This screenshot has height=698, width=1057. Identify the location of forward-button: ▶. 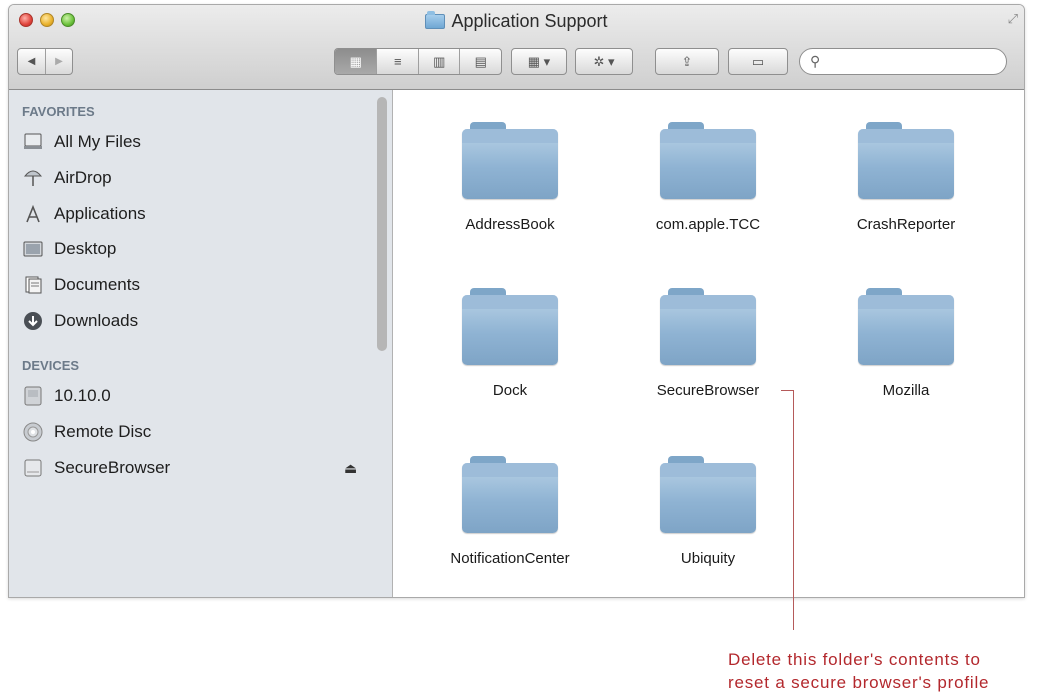
(58, 61).